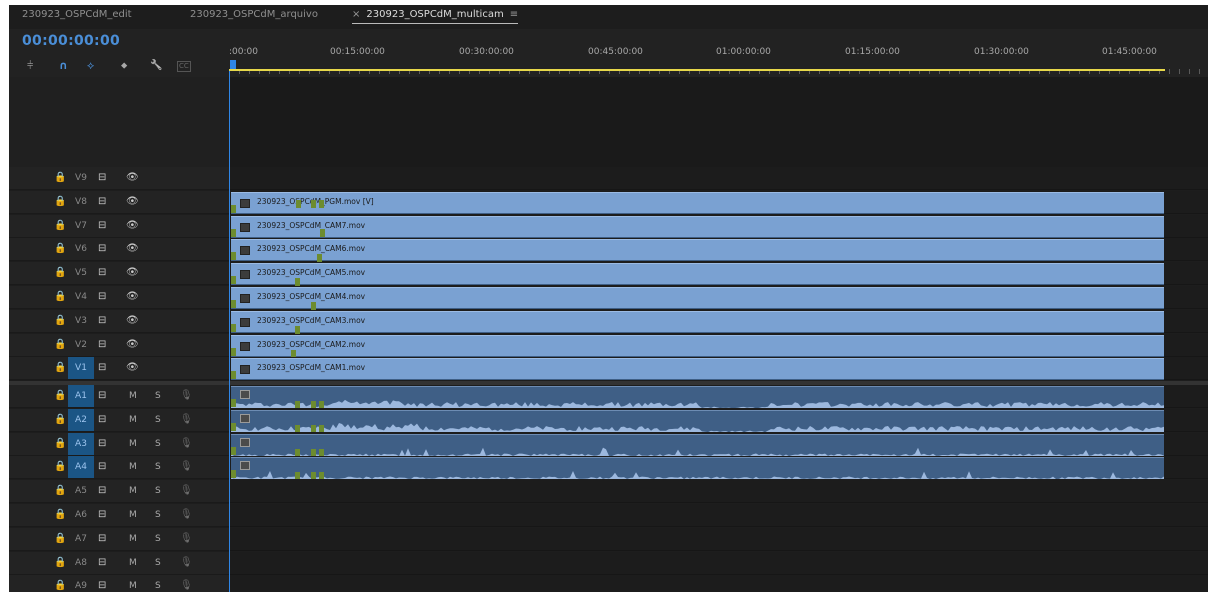 Image resolution: width=1208 pixels, height=592 pixels. Describe the element at coordinates (90, 66) in the screenshot. I see `linked-selection-icon: ⟡` at that location.